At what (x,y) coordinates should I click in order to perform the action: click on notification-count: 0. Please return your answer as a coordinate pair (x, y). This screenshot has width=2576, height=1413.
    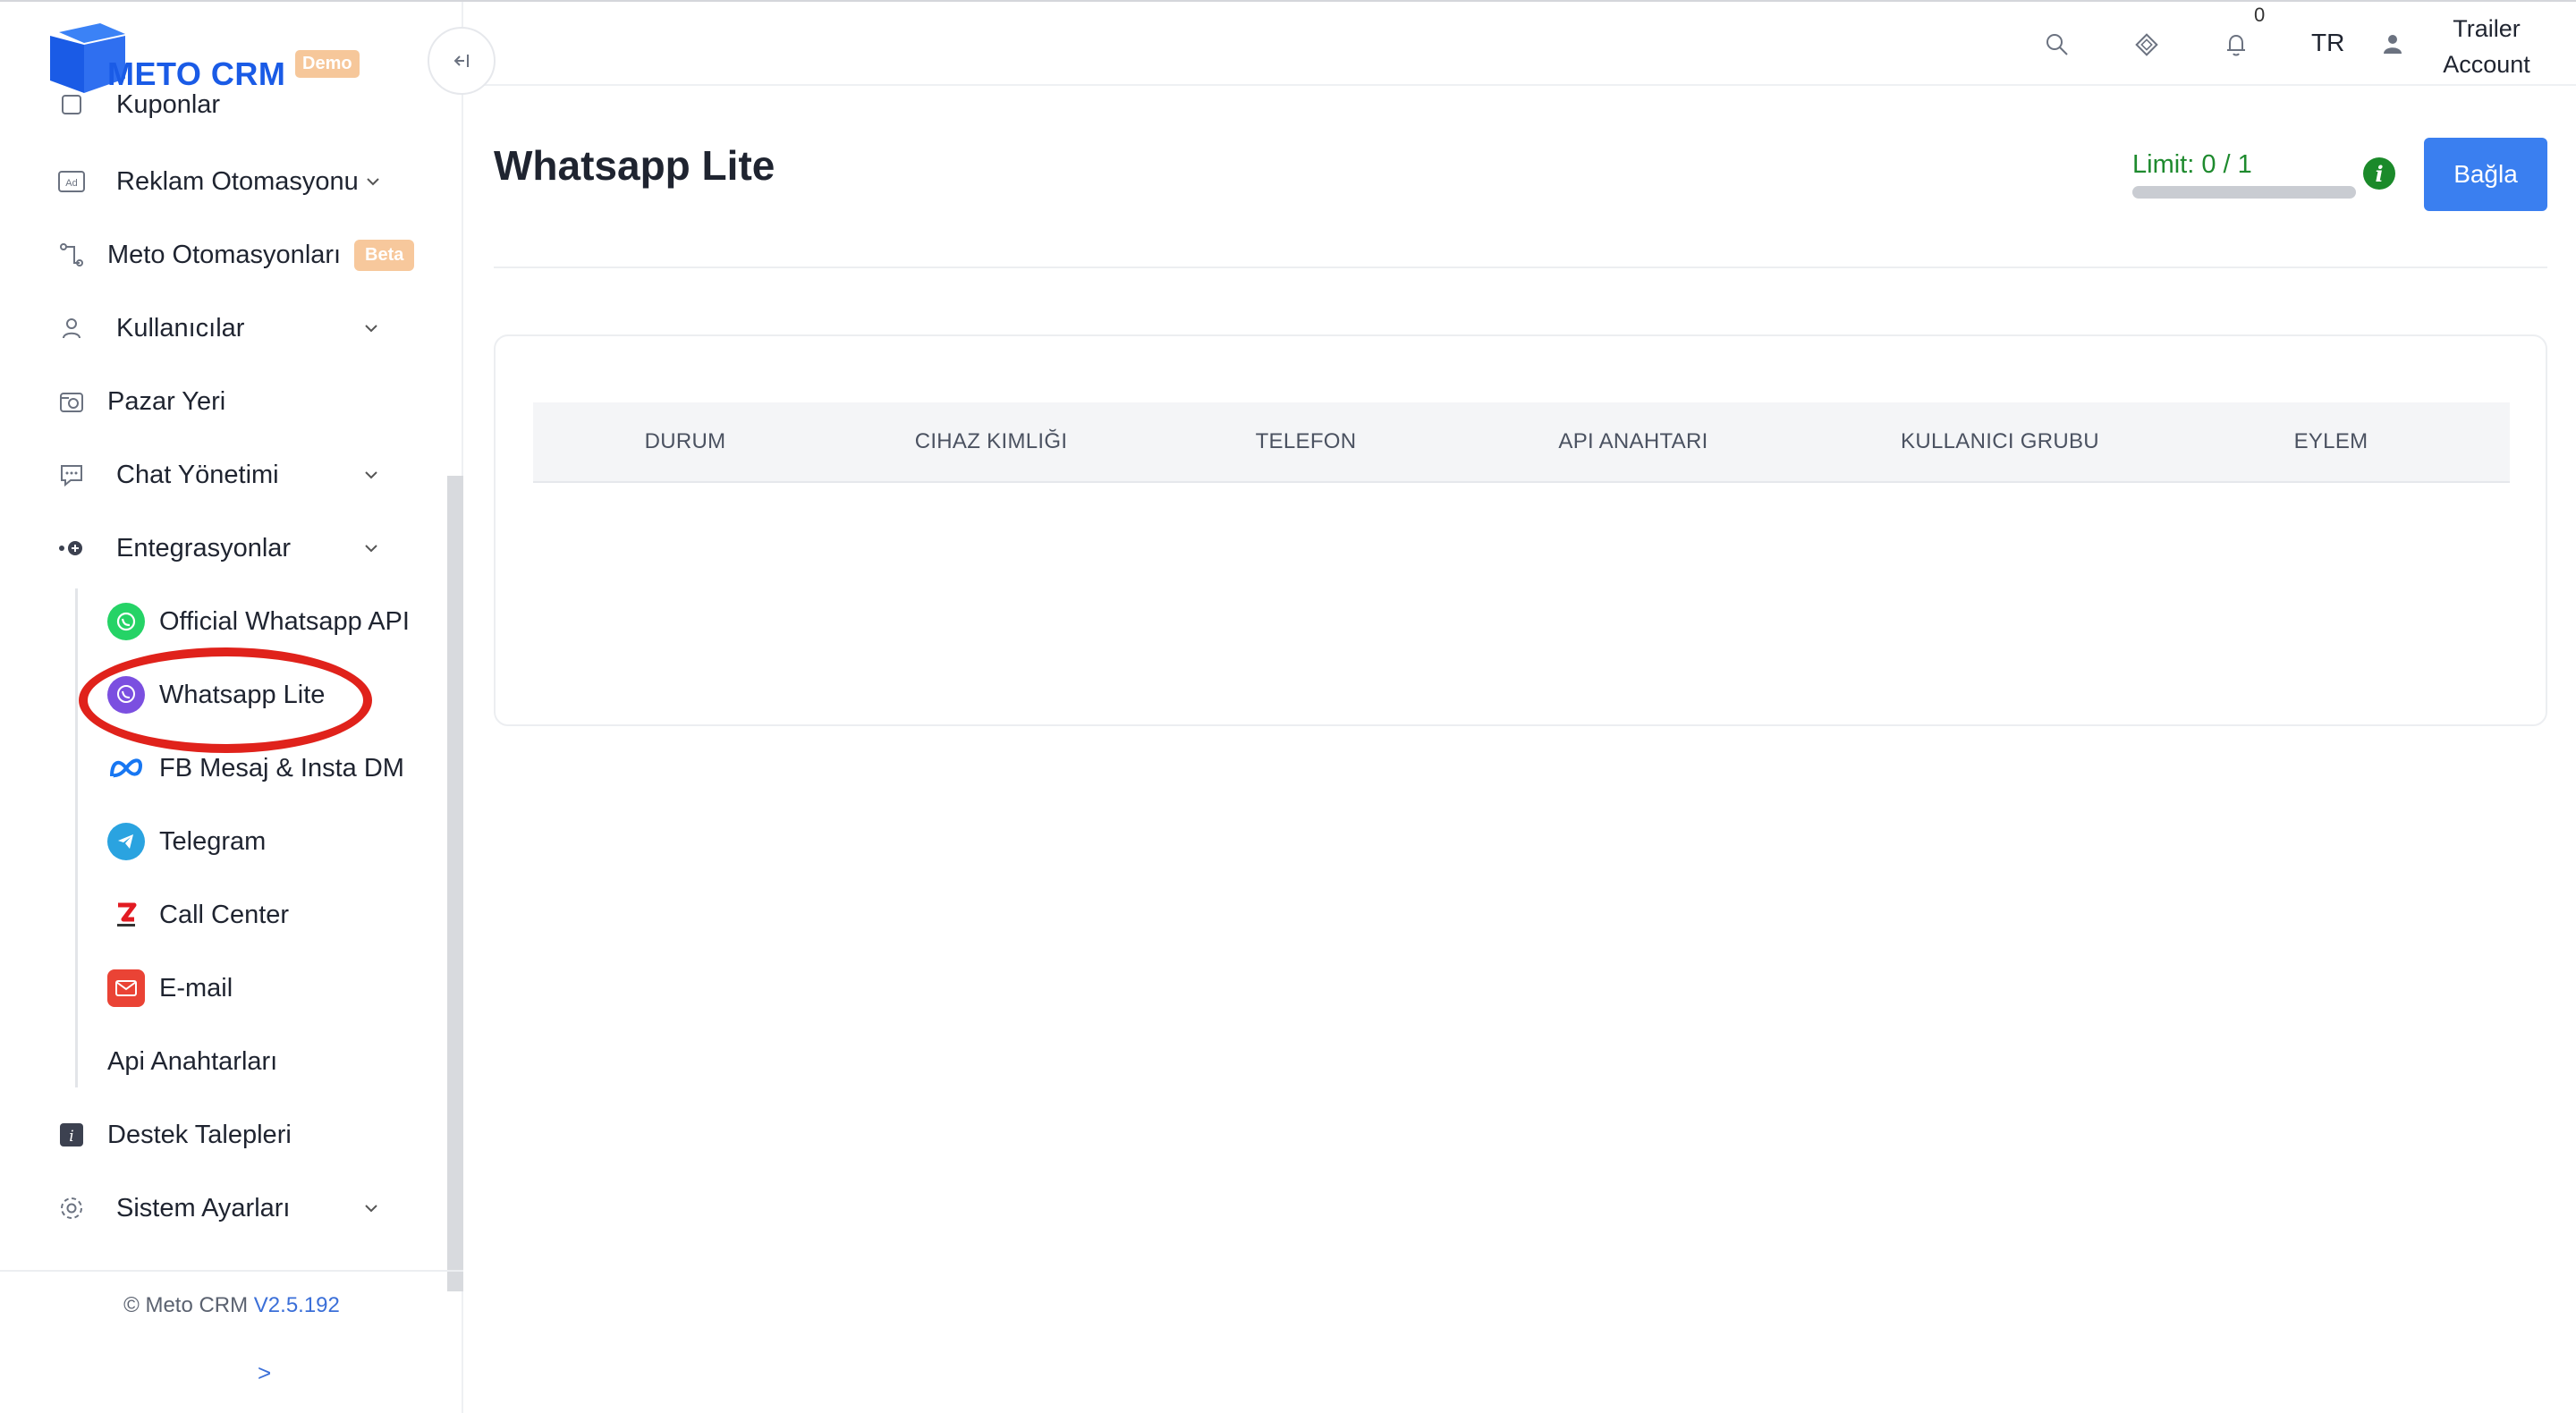
    Looking at the image, I should click on (2260, 15).